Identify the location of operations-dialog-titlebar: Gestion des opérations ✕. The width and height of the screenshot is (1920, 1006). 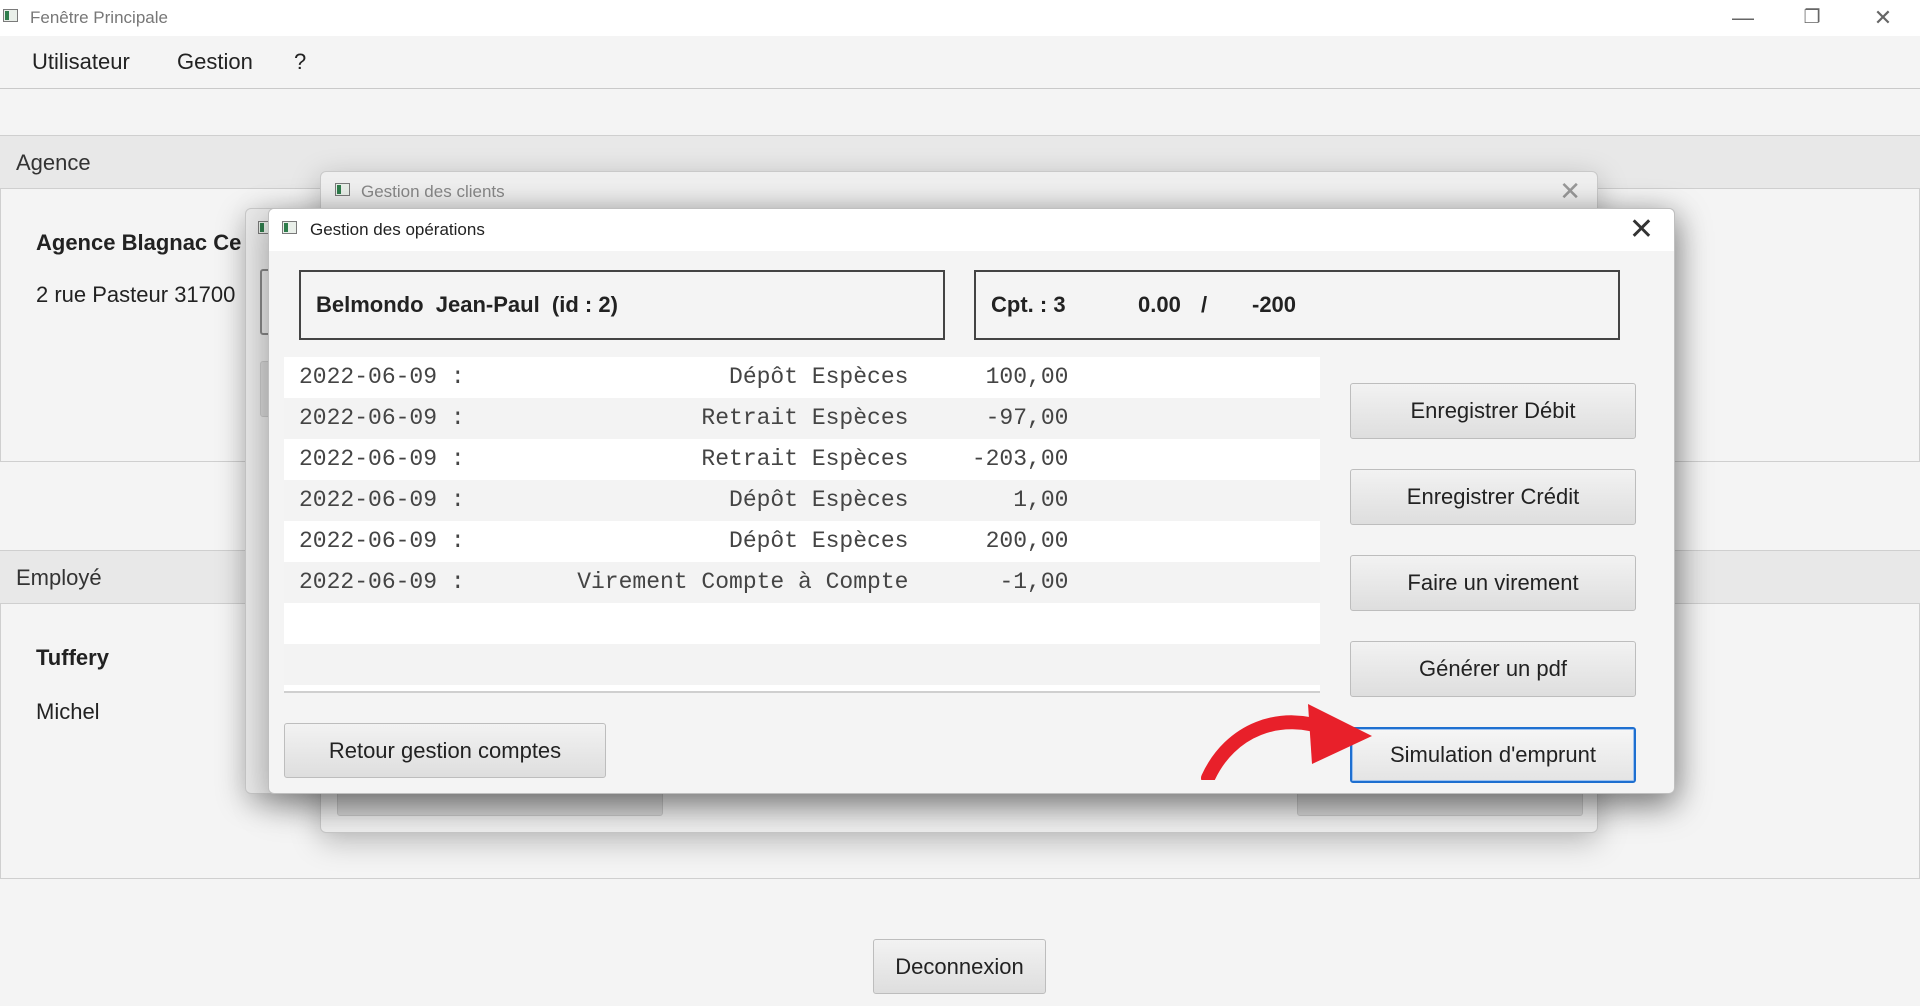
(971, 230).